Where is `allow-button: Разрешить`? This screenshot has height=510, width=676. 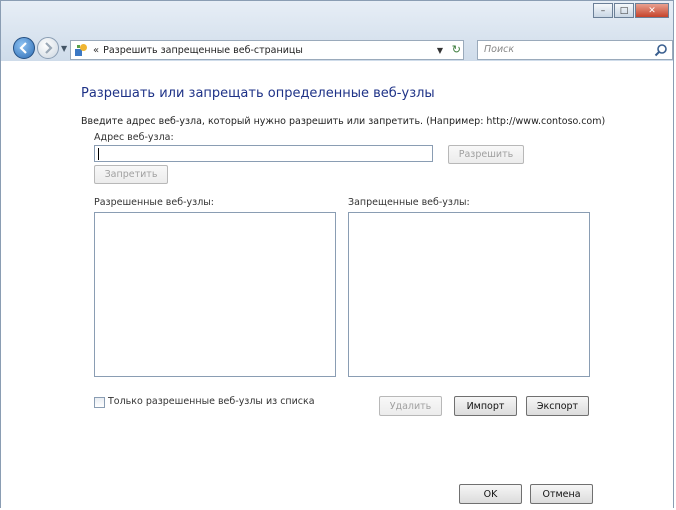
allow-button: Разрешить is located at coordinates (486, 154).